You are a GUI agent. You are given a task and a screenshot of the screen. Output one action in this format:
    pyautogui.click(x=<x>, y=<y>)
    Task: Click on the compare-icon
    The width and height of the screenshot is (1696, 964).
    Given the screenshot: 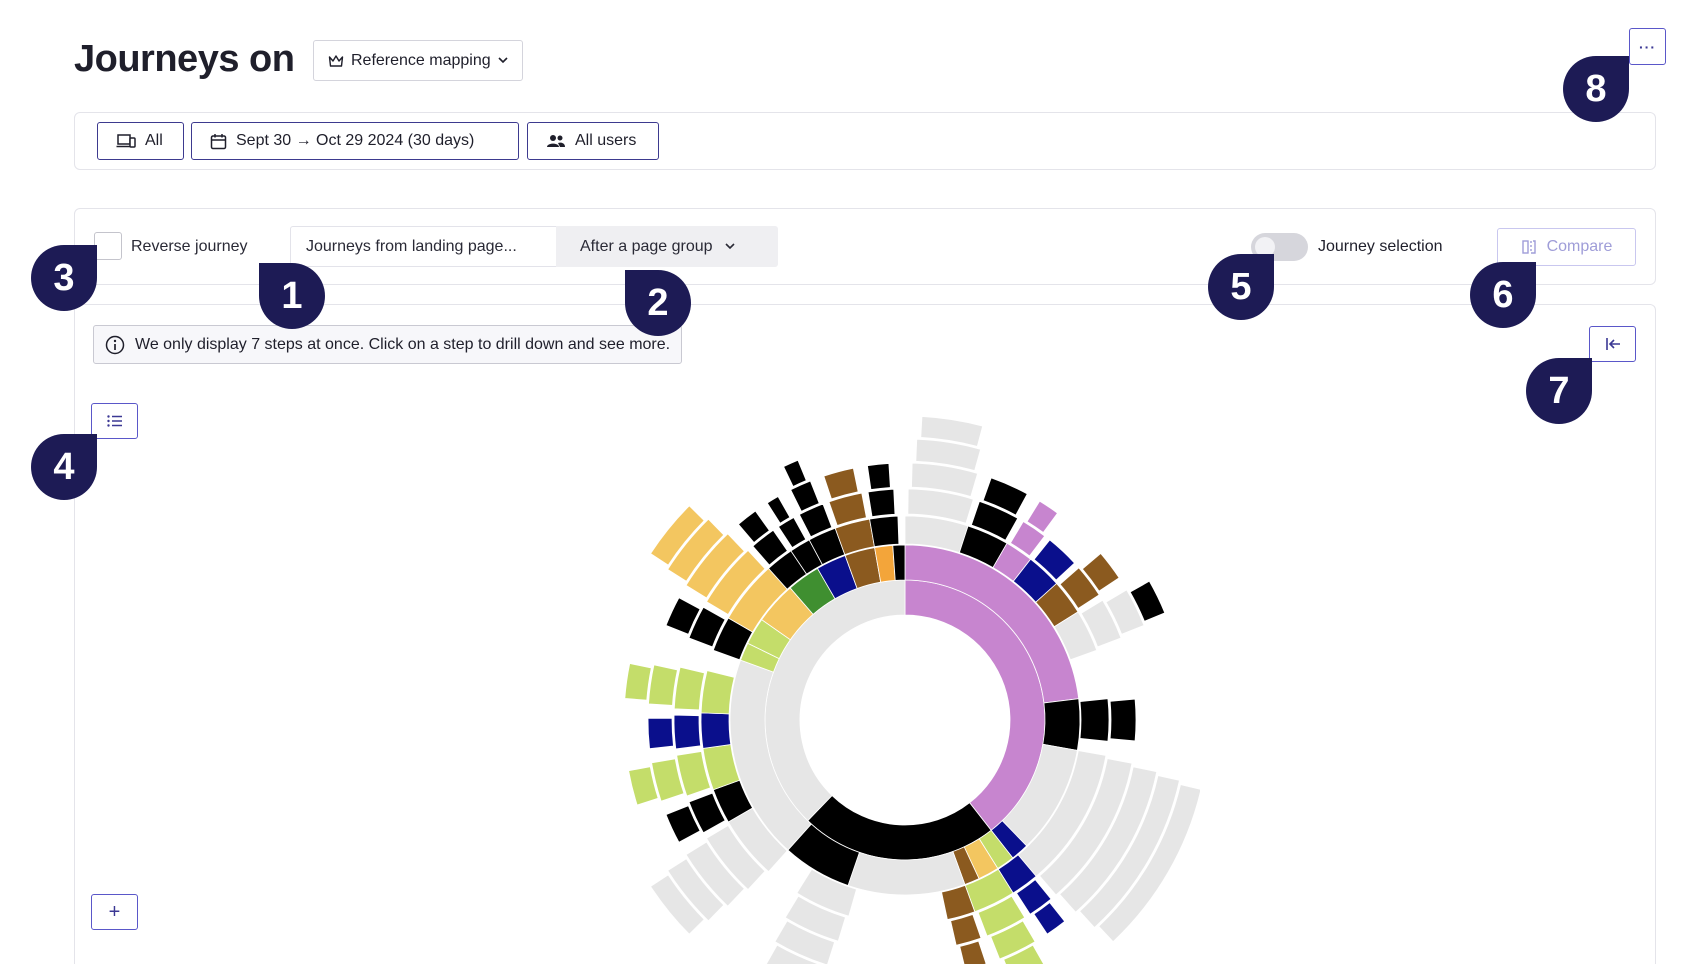 What is the action you would take?
    pyautogui.click(x=1529, y=247)
    